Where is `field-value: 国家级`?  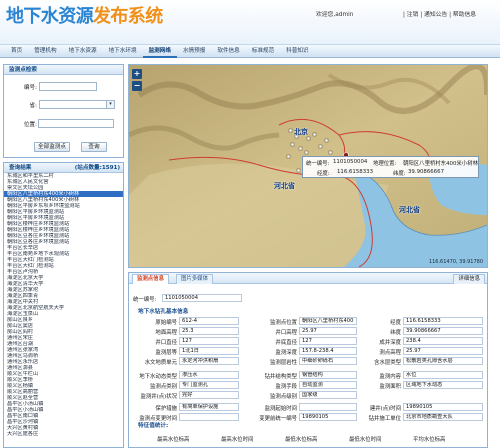 field-value: 国家级 is located at coordinates (328, 395).